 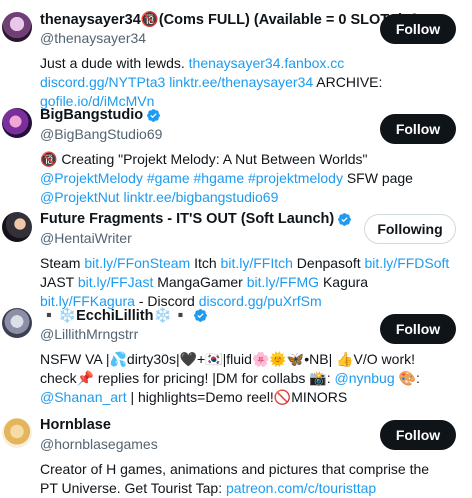 I want to click on bio-text: 🎨:, so click(x=407, y=378).